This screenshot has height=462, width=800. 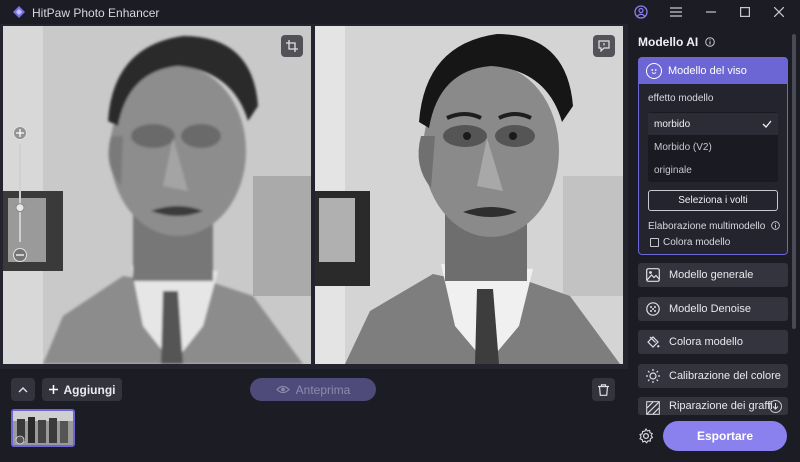 I want to click on title-bar: HitPaw Photo Enhancer, so click(x=400, y=12).